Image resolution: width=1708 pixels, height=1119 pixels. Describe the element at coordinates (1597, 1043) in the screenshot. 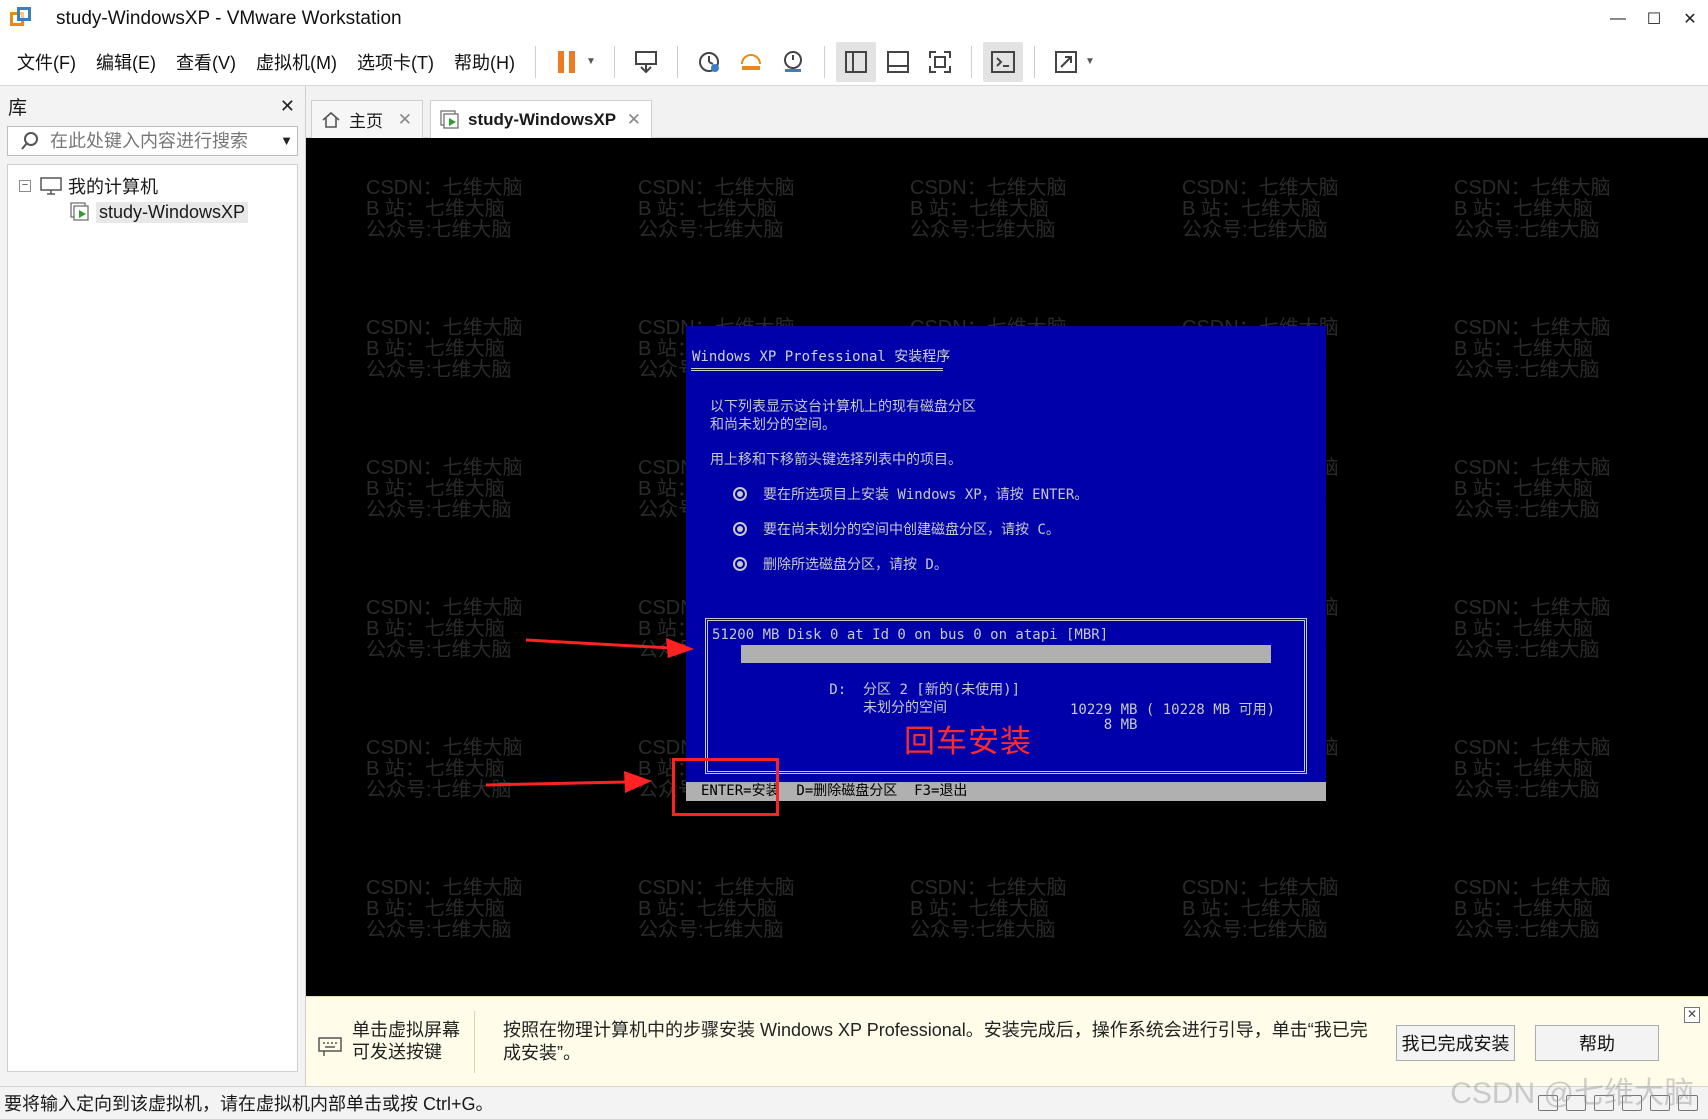

I see `help-button: 帮助` at that location.